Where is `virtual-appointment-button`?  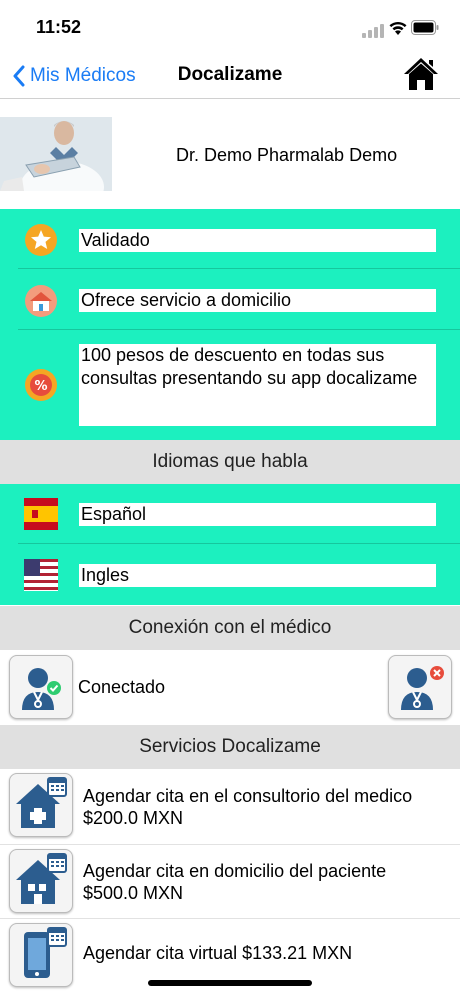 virtual-appointment-button is located at coordinates (41, 955).